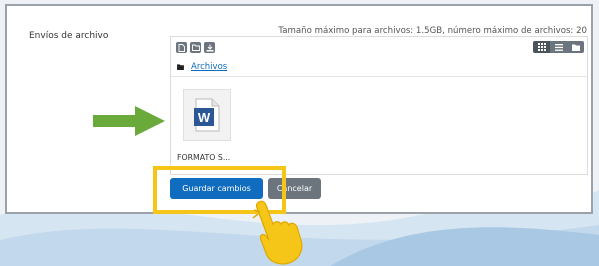 The height and width of the screenshot is (266, 599). I want to click on breadcrumb: Archivos, so click(202, 67).